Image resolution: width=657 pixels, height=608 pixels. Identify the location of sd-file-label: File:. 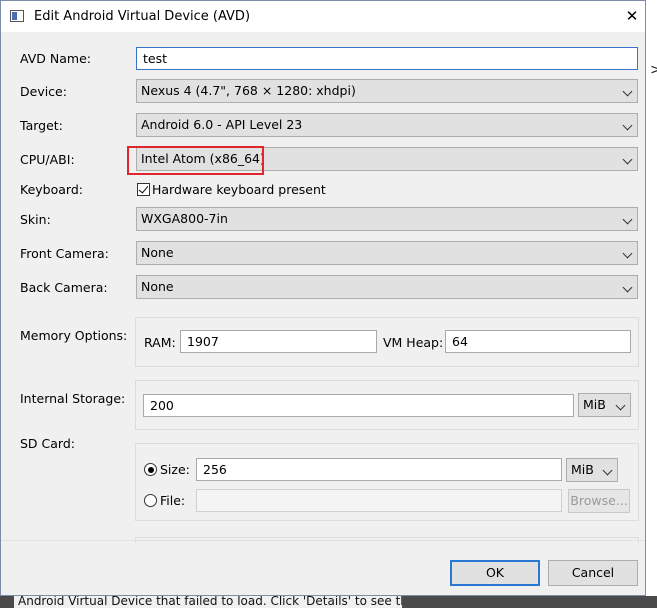
(173, 500).